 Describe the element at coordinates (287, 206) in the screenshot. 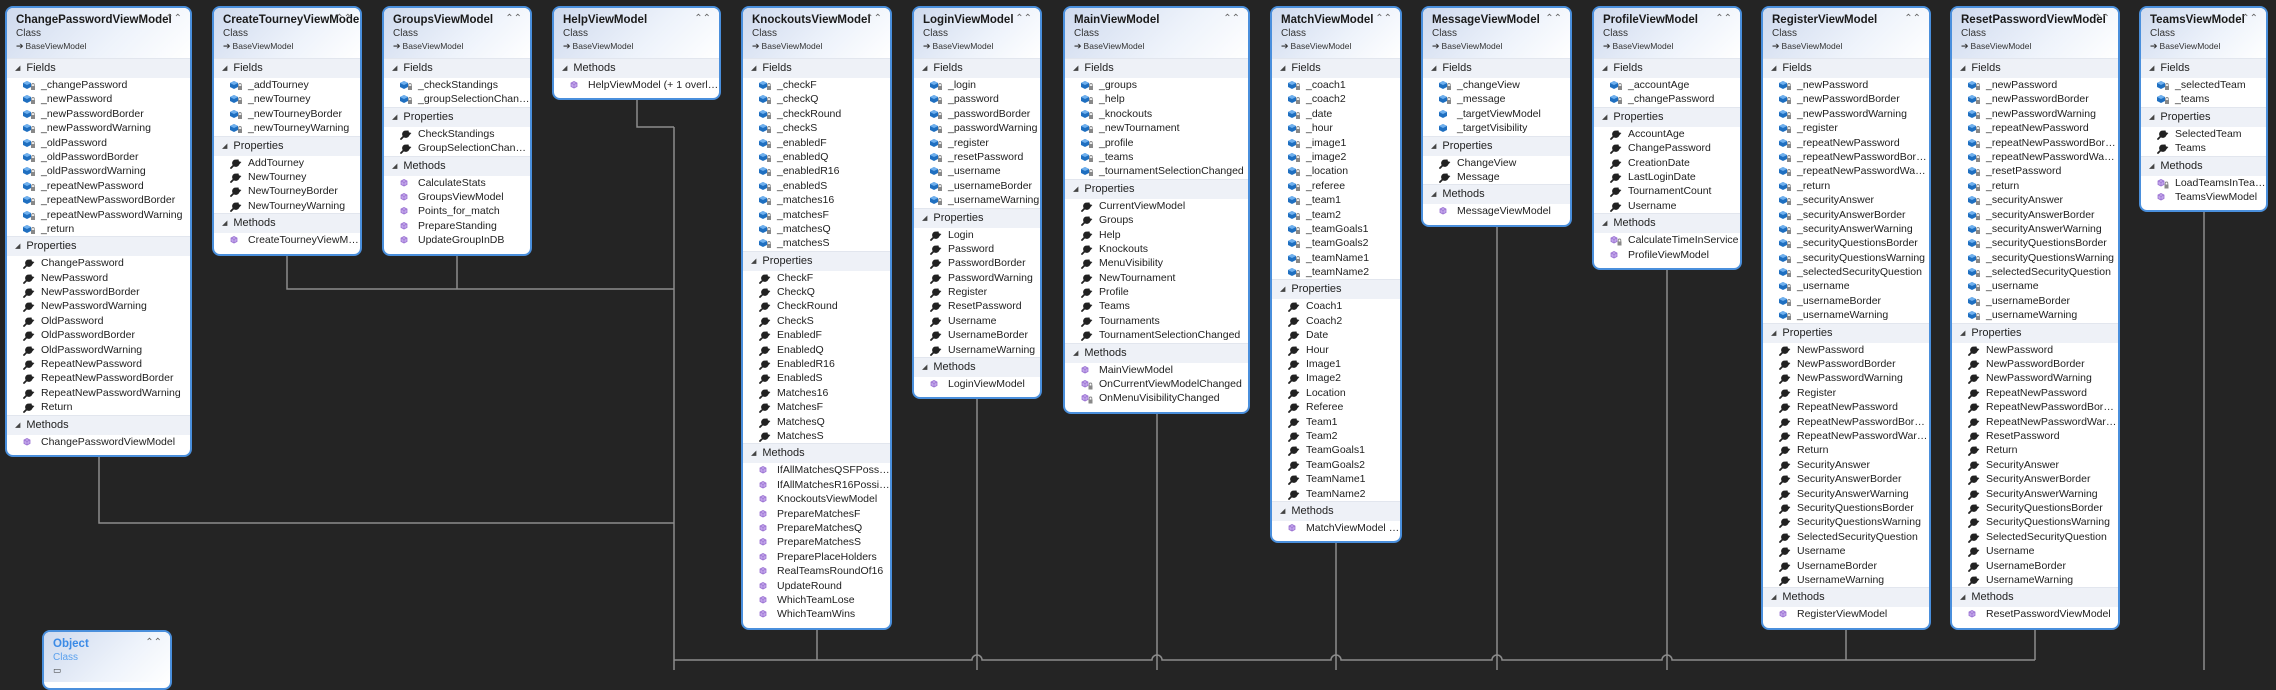

I see `member-property: NewTourneyWarning` at that location.